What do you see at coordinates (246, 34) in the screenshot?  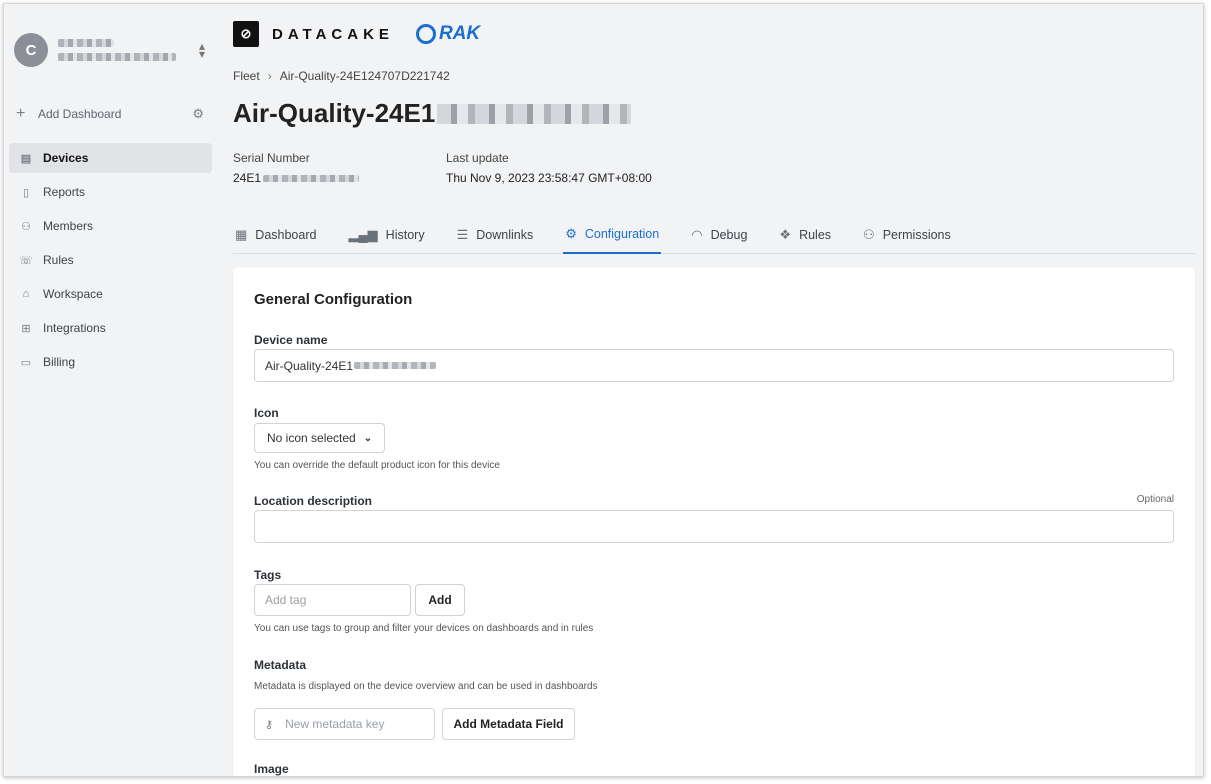 I see `datacake-logo-icon: ⊘` at bounding box center [246, 34].